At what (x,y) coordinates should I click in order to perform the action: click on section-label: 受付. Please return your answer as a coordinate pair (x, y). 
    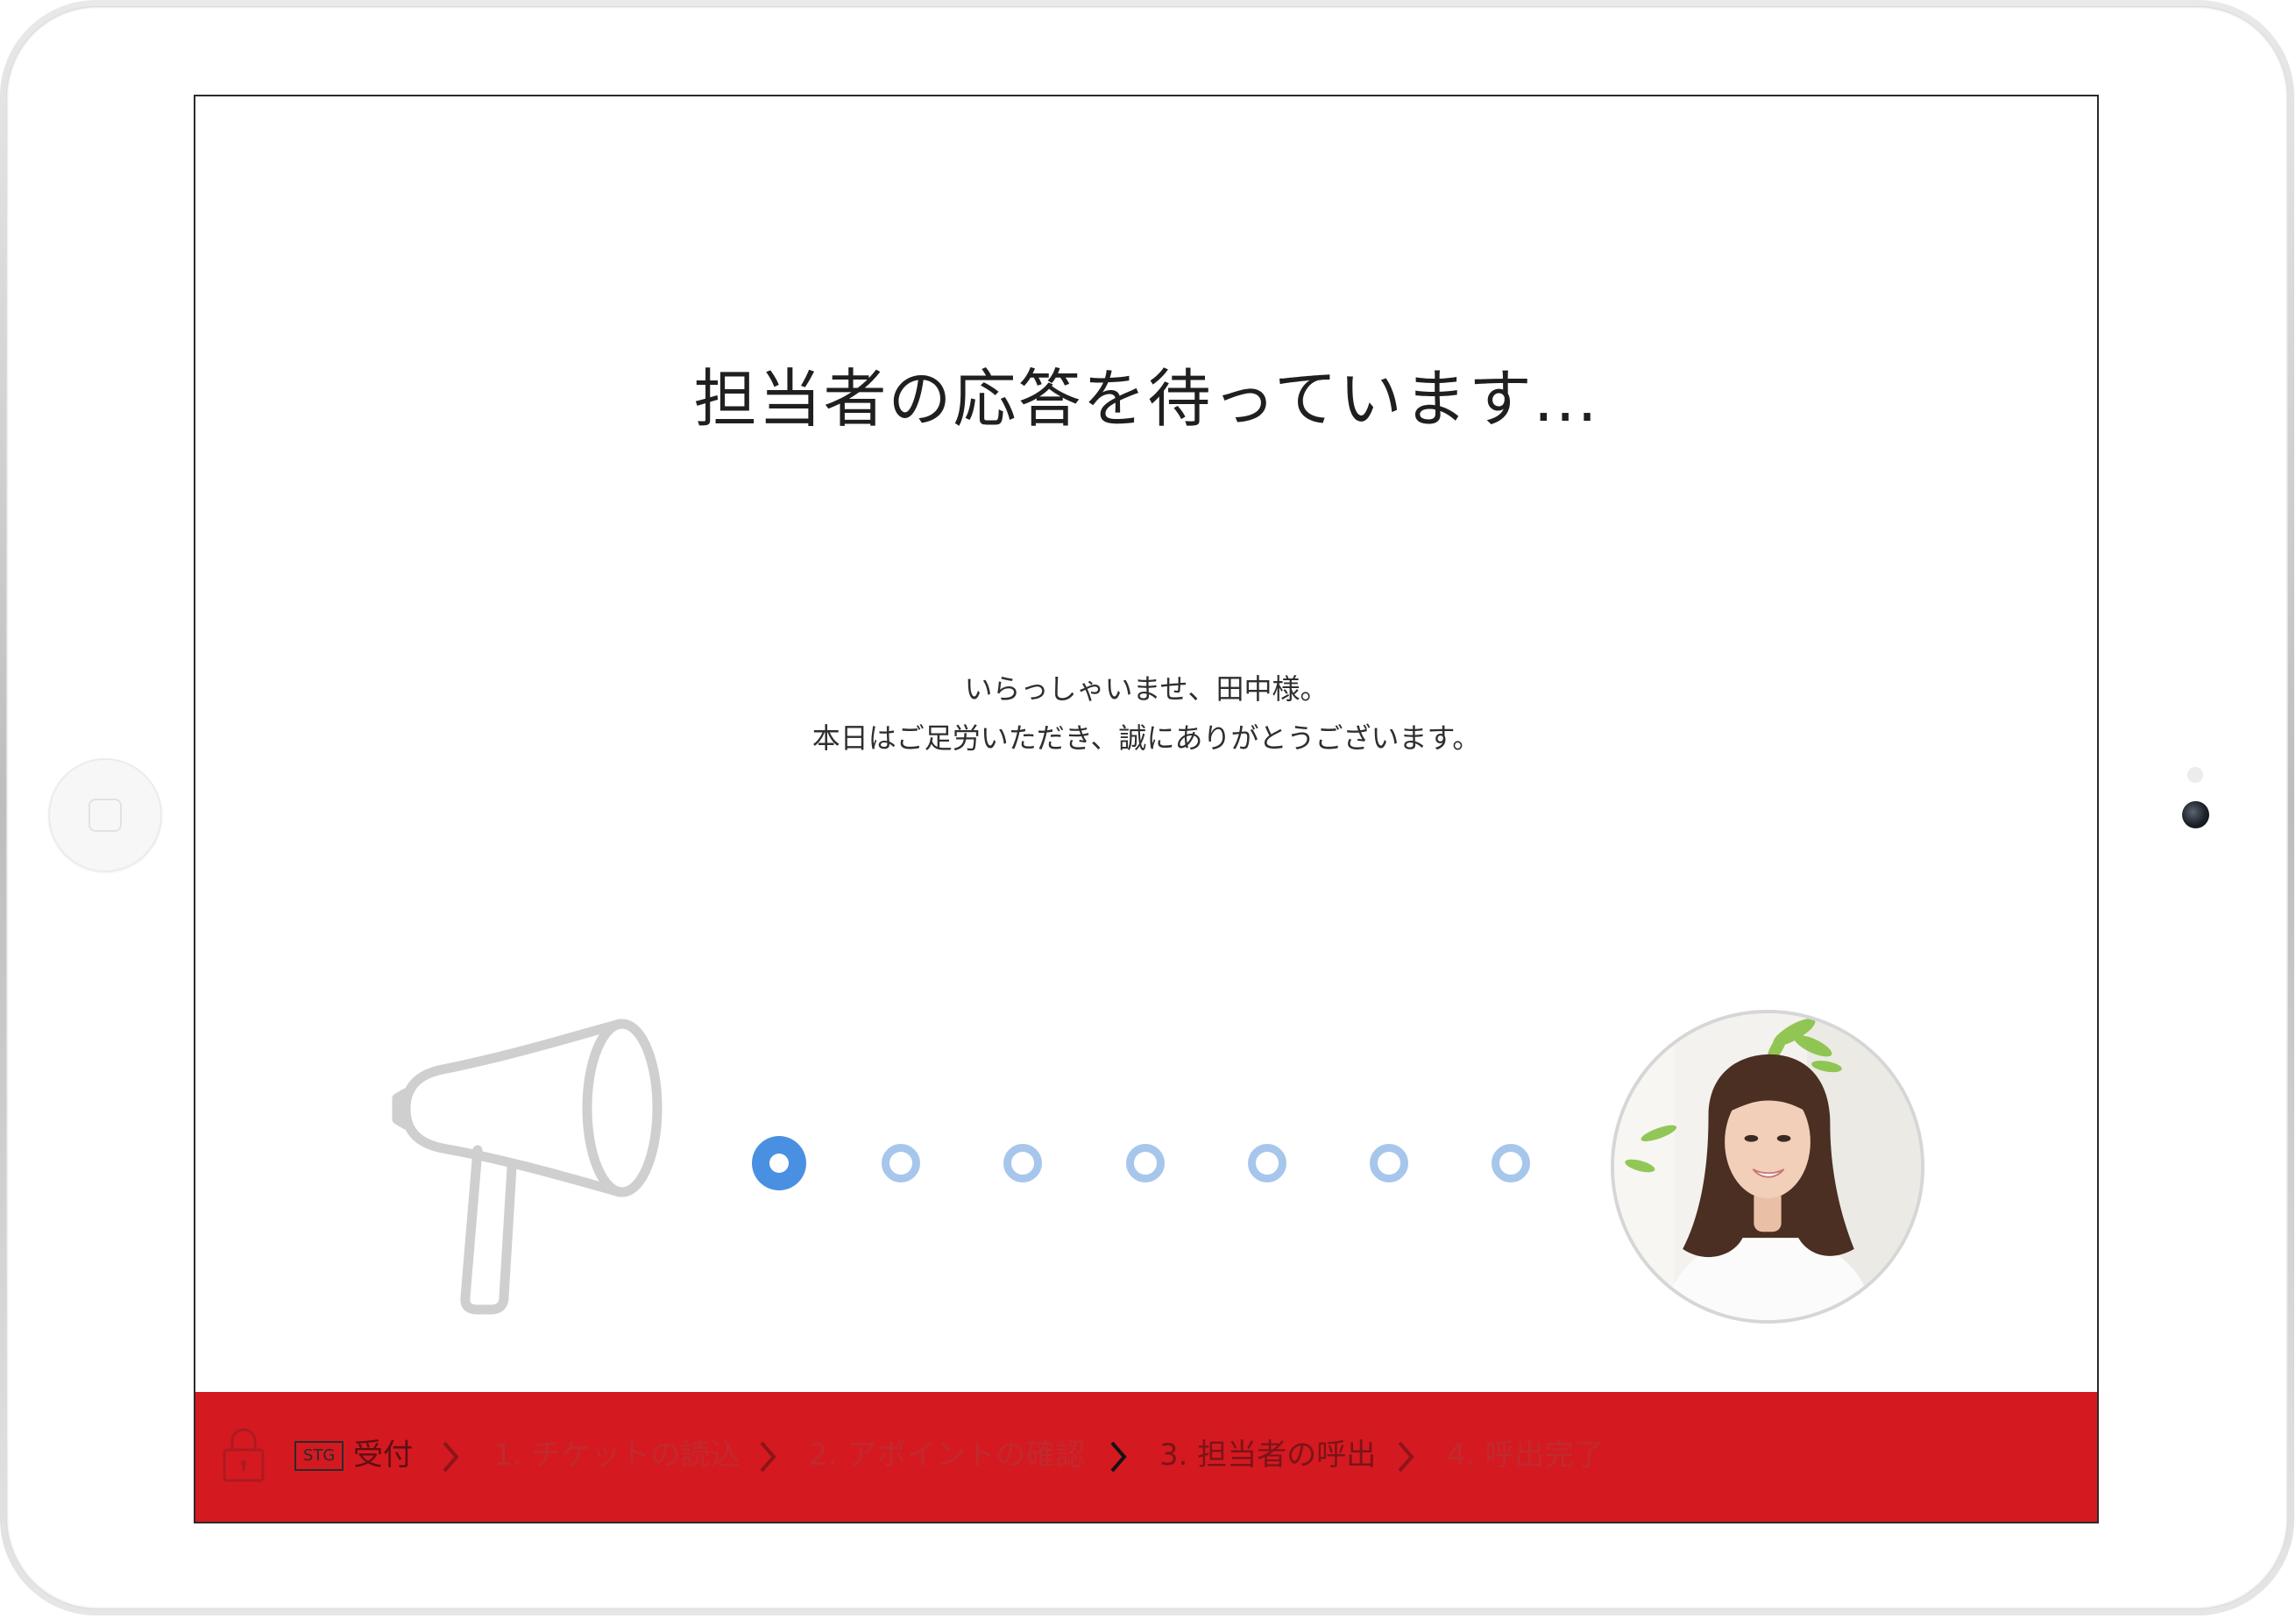
    Looking at the image, I should click on (383, 1455).